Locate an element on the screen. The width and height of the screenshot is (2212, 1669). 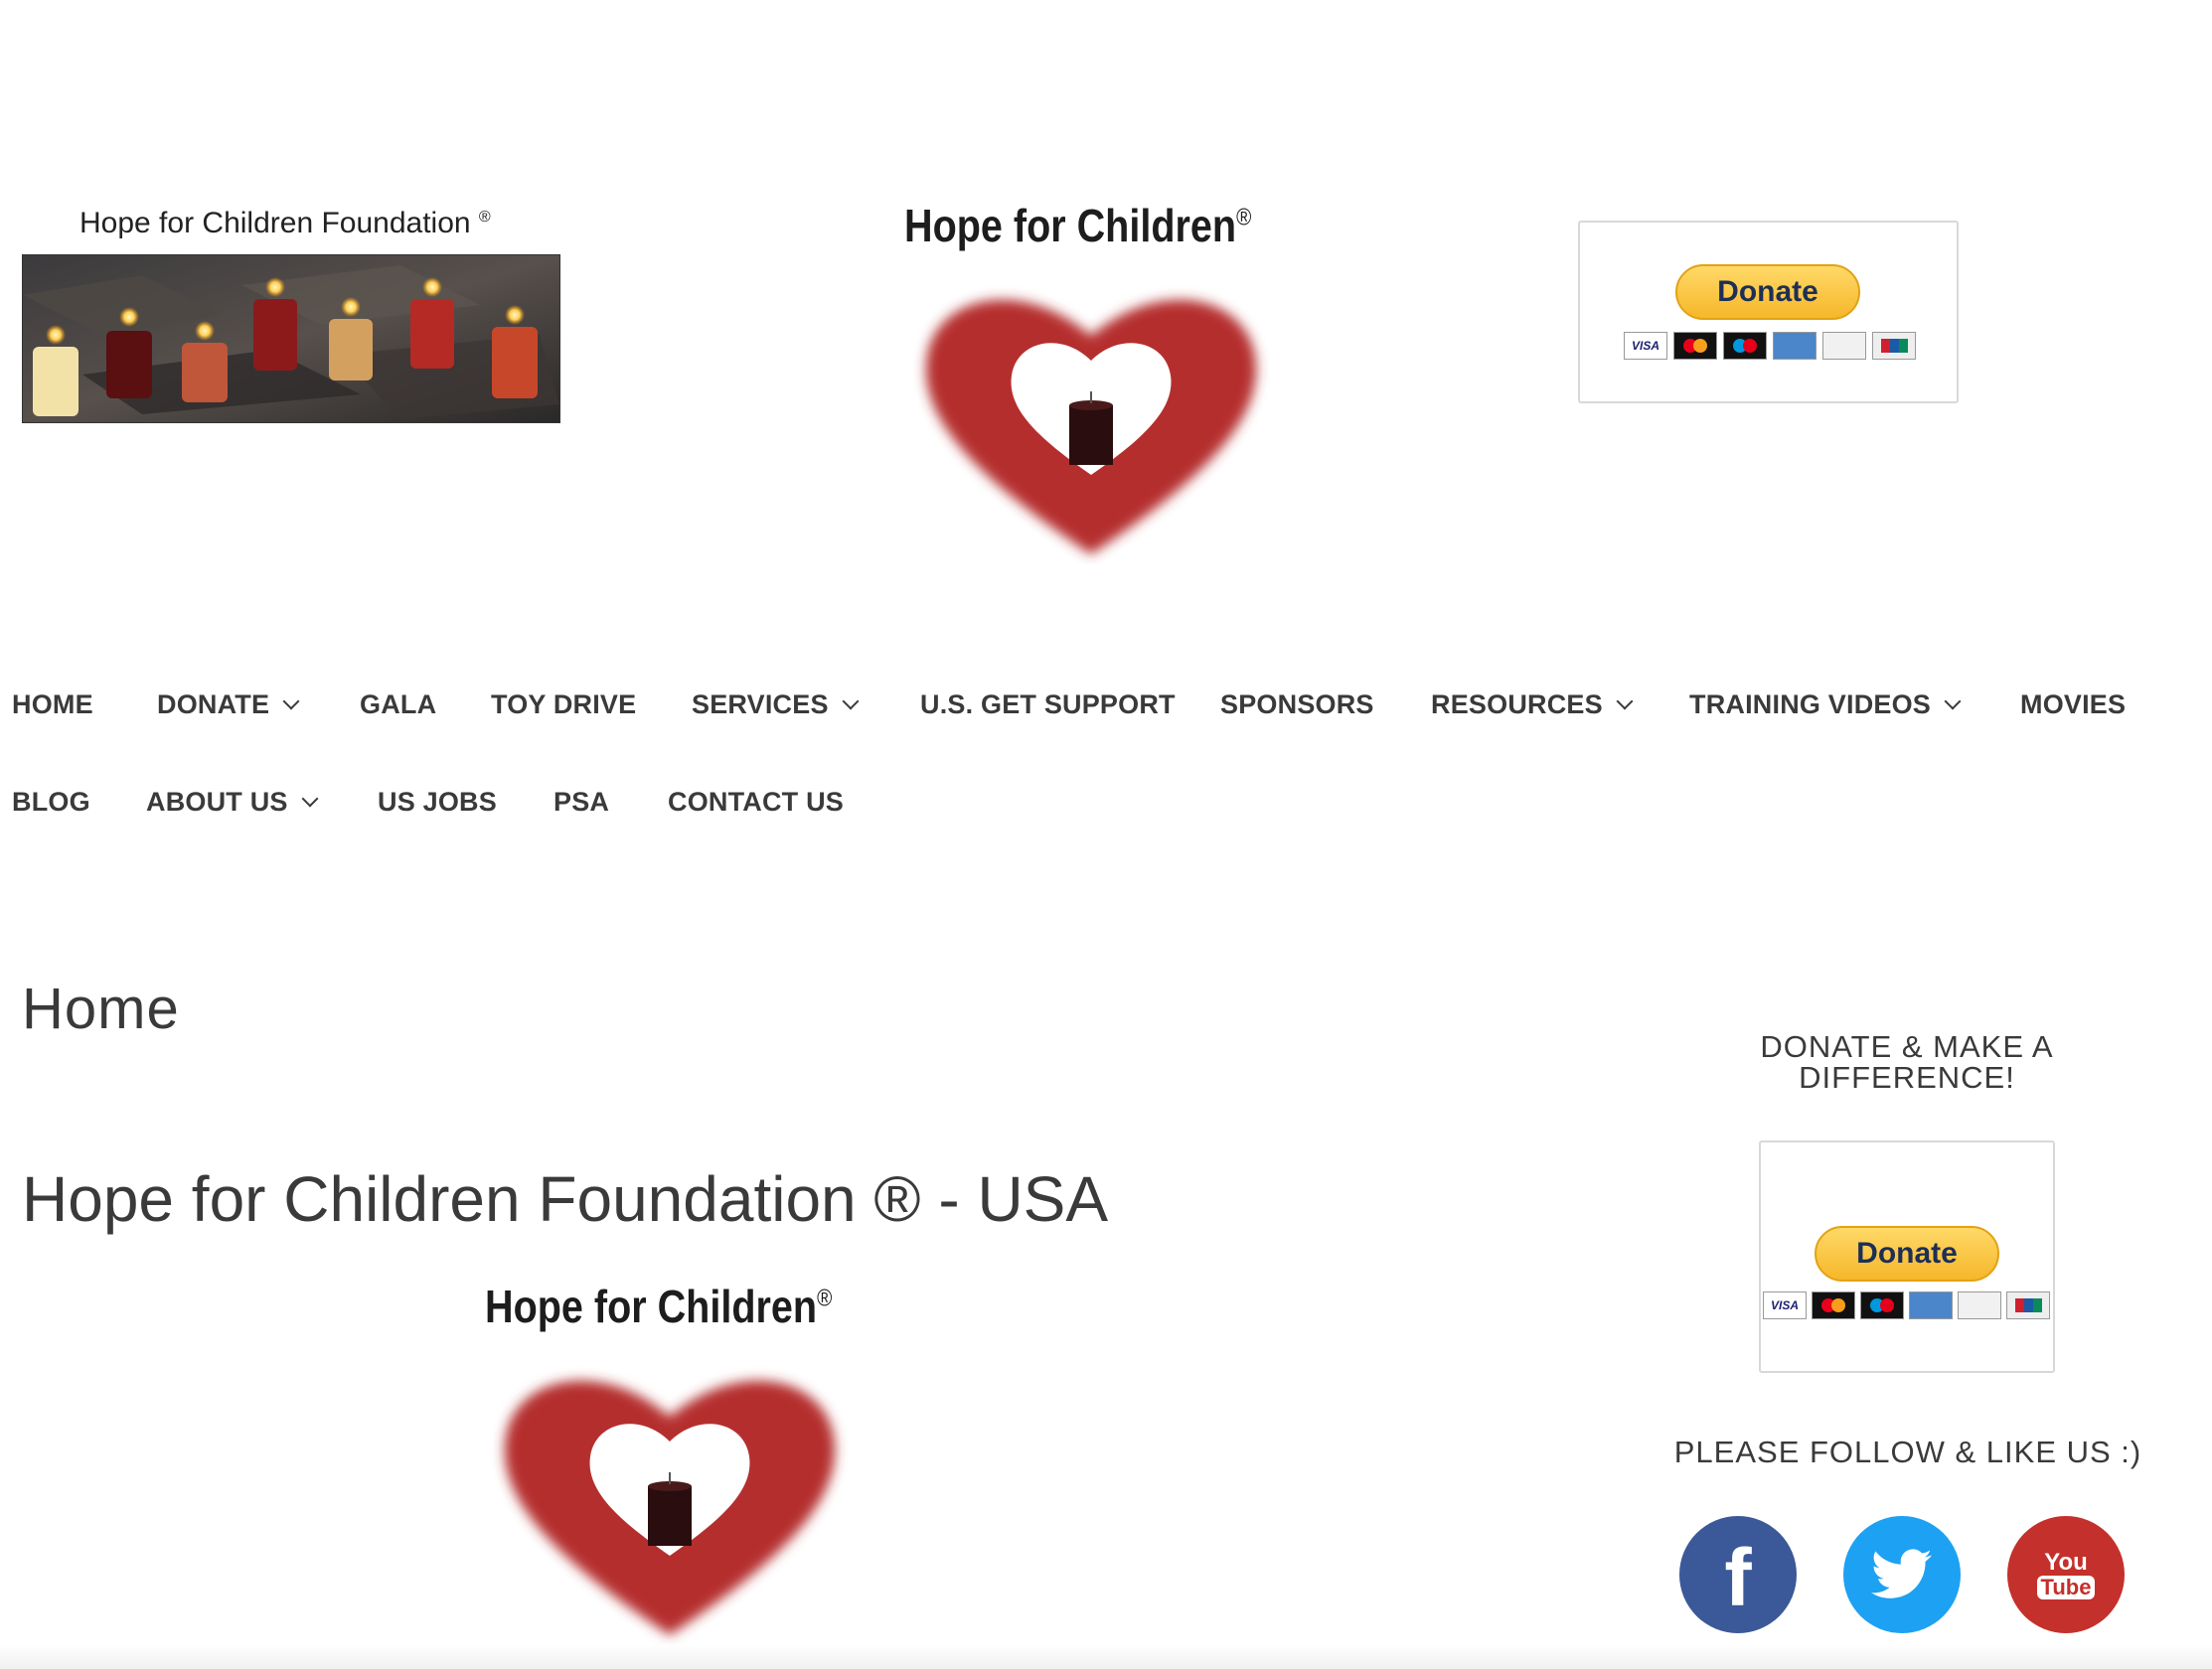
nav-us-get-support: U.S. GET SUPPORT is located at coordinates (1048, 704).